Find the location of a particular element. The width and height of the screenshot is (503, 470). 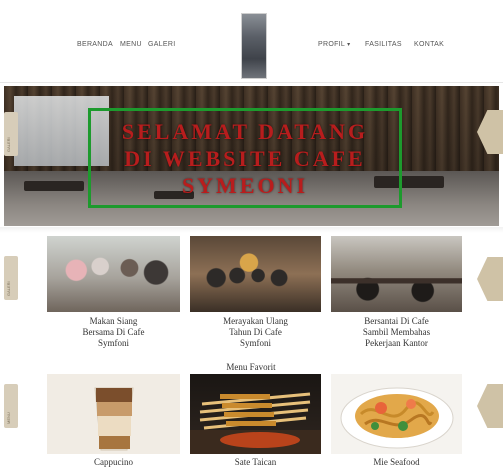

hero-table-photo is located at coordinates (54, 186).